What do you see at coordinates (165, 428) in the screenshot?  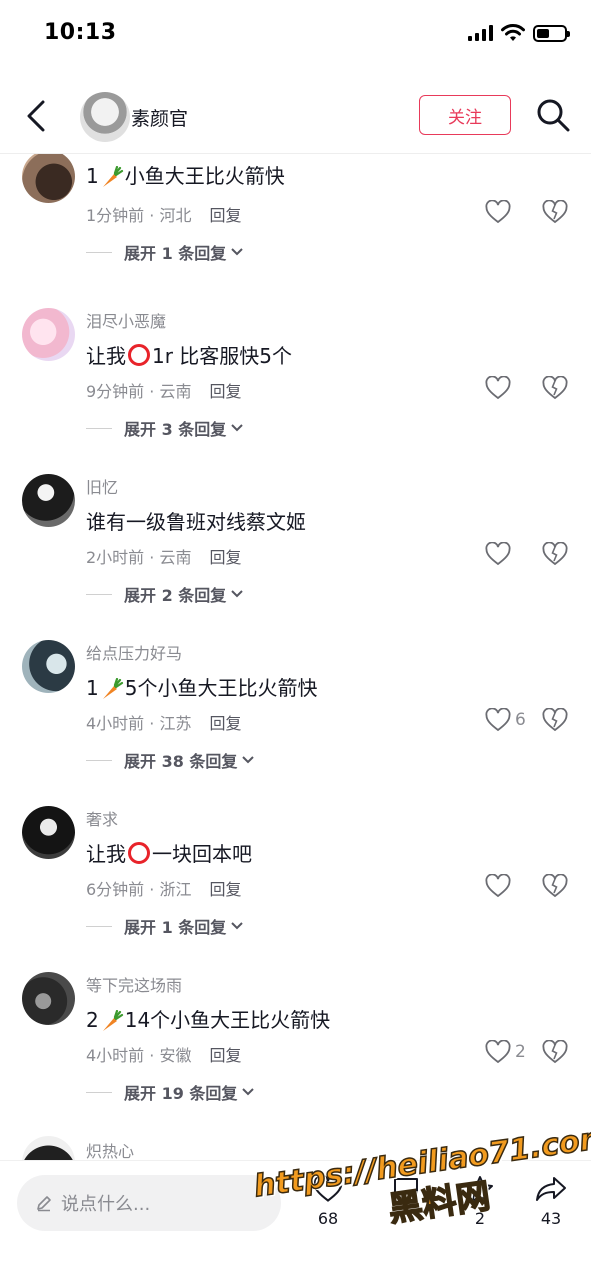 I see `expand-replies: 展开 3 条回复` at bounding box center [165, 428].